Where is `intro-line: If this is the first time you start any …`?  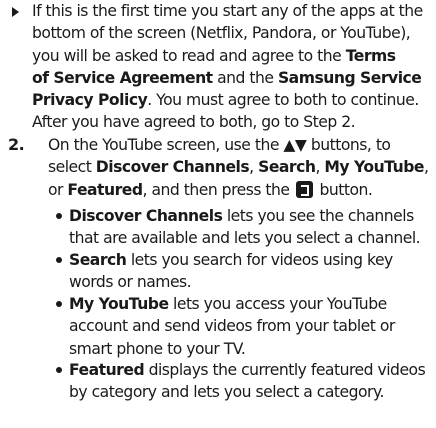
intro-line: If this is the first time you start any … is located at coordinates (233, 11).